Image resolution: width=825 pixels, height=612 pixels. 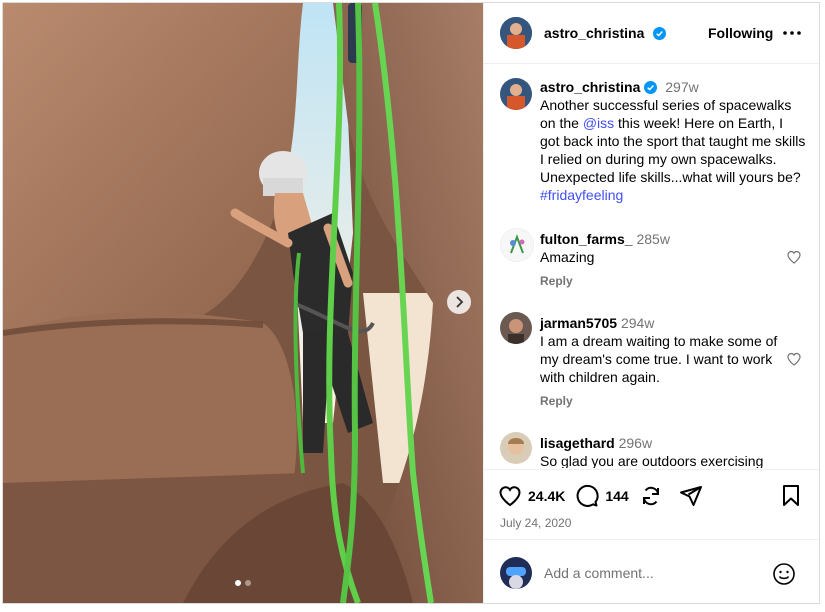 What do you see at coordinates (792, 33) in the screenshot?
I see `more-icon` at bounding box center [792, 33].